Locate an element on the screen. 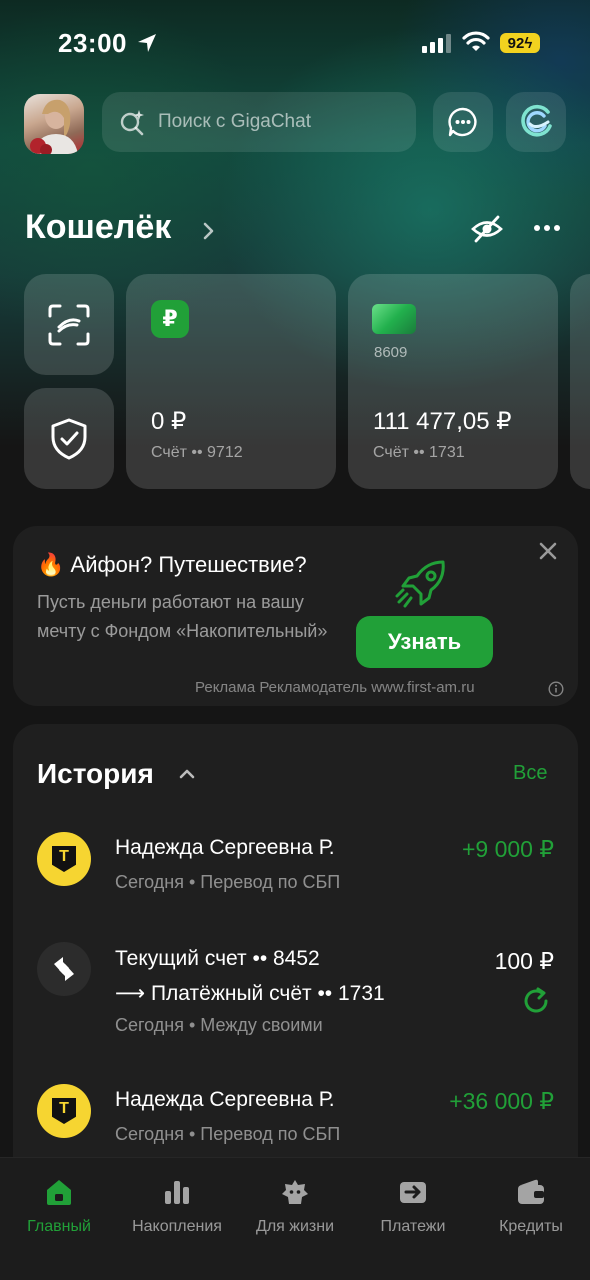 This screenshot has height=1280, width=590. gigachat-logo-icon is located at coordinates (536, 120).